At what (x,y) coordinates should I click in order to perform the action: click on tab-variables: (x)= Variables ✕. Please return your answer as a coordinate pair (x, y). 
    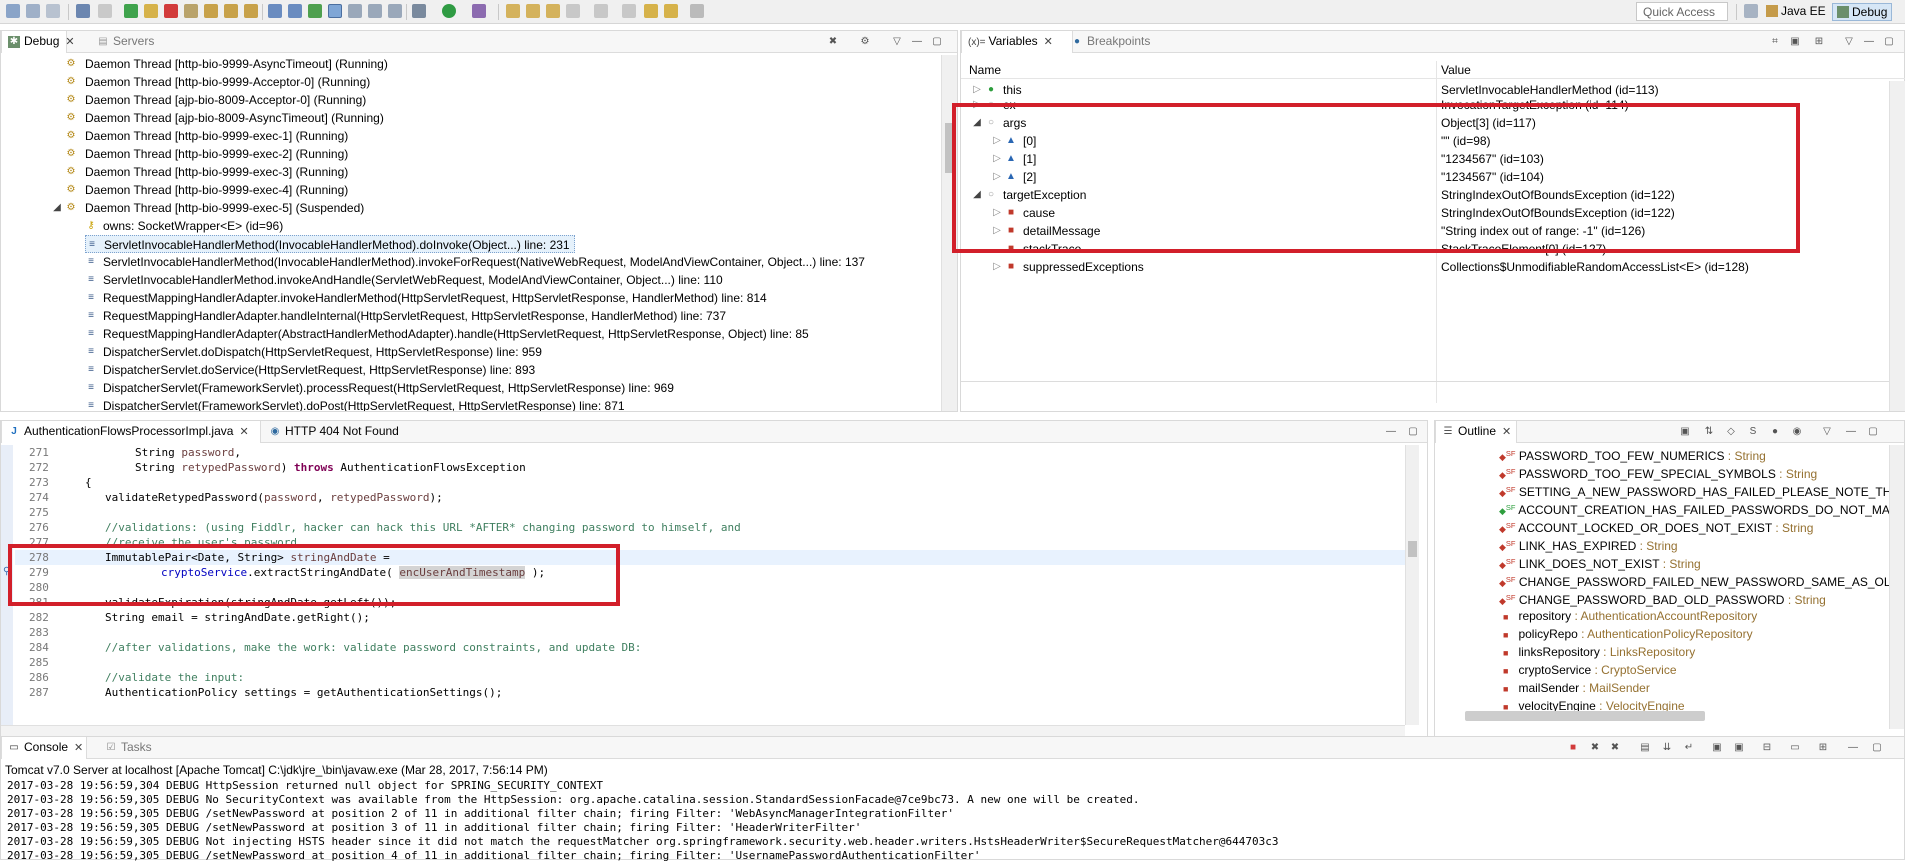
    Looking at the image, I should click on (1017, 42).